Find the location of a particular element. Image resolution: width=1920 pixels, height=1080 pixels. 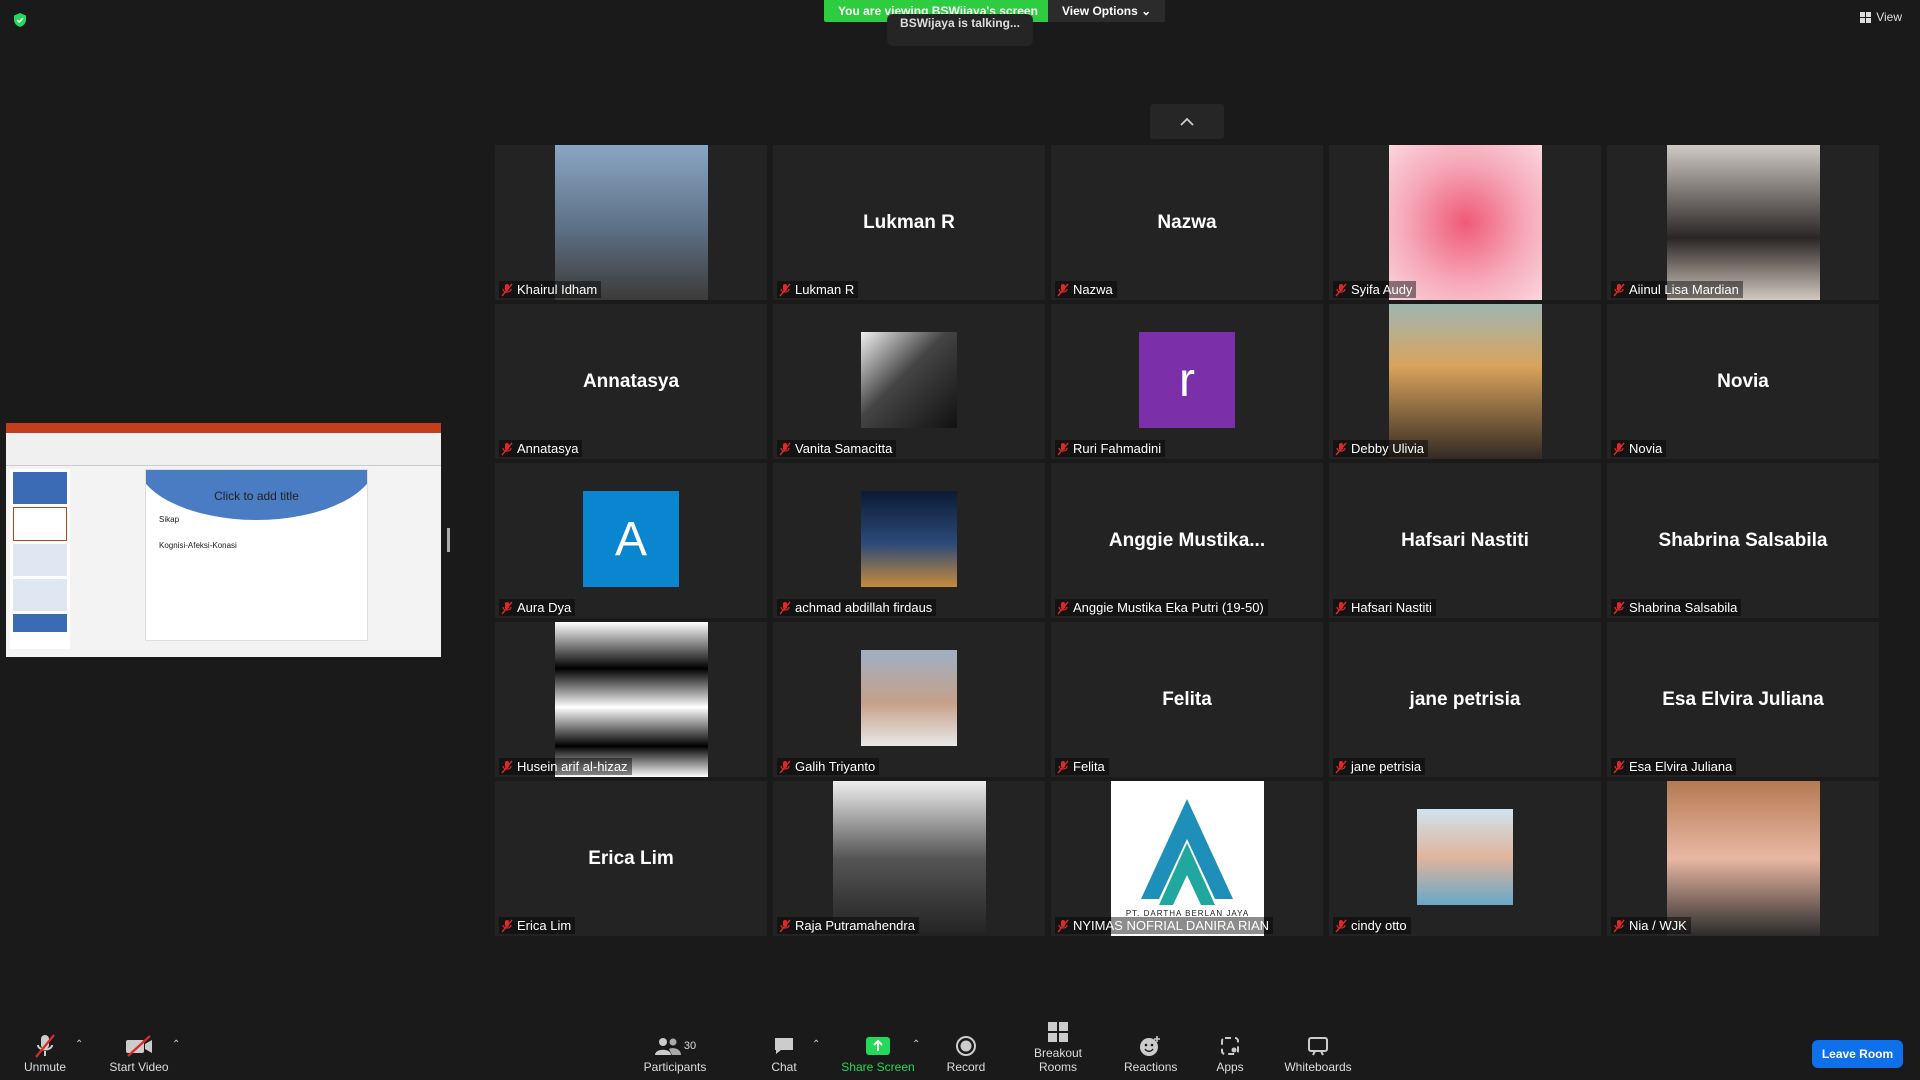

grid-view-icon is located at coordinates (1866, 17).